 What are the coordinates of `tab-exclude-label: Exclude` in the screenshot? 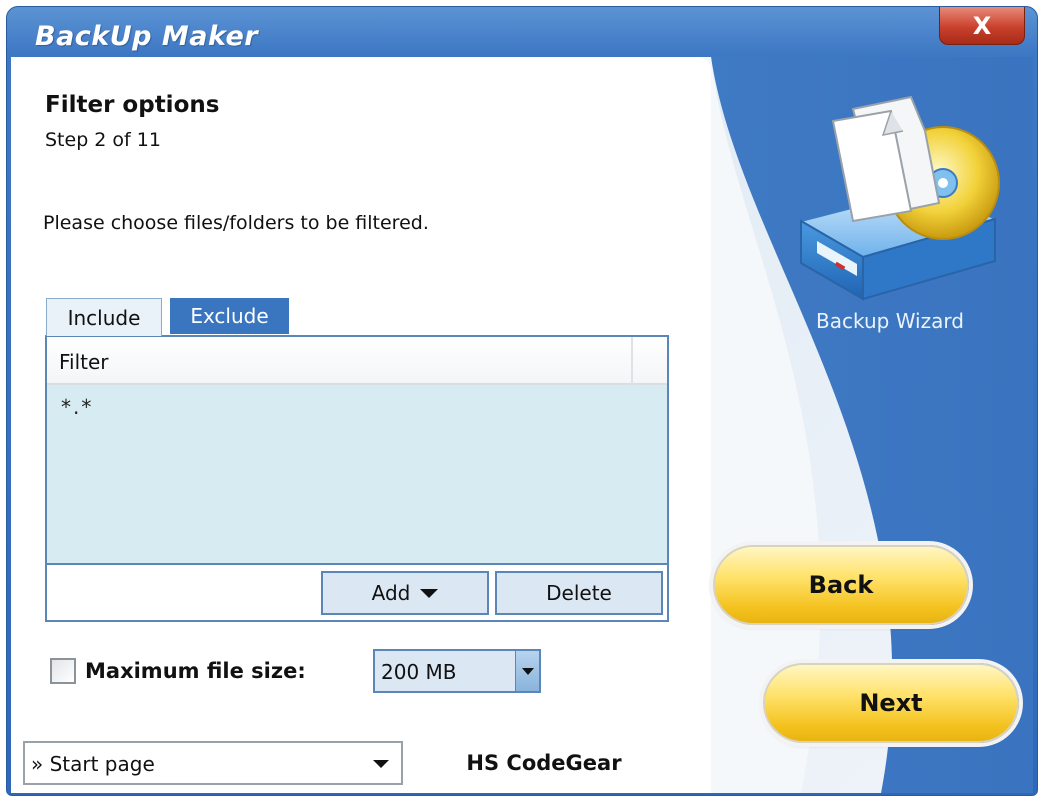 It's located at (229, 316).